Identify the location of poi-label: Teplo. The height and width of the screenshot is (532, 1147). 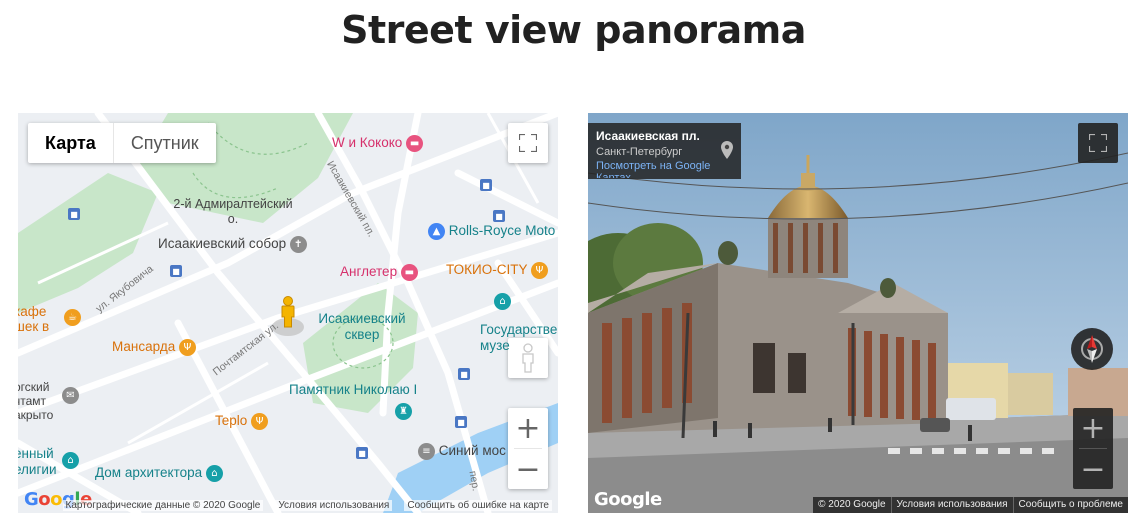
(231, 421).